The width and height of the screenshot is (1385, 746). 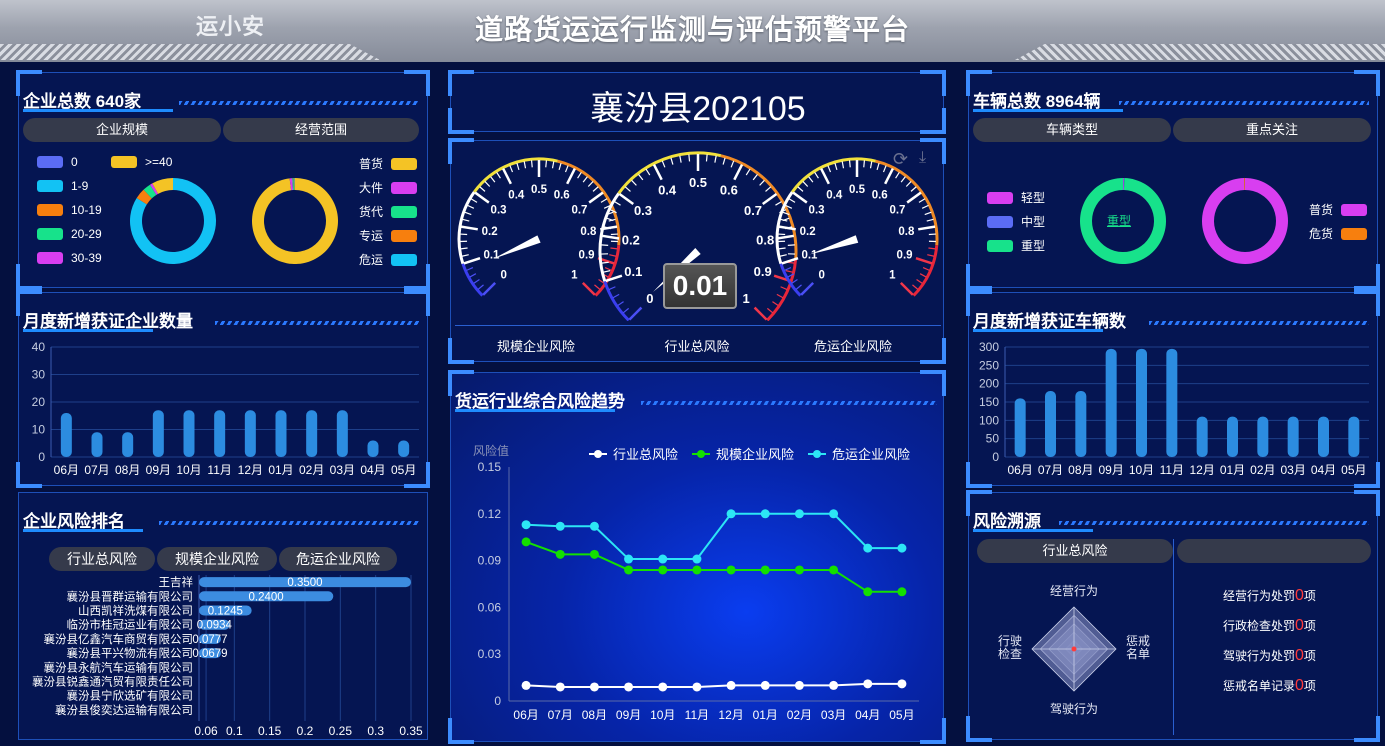 What do you see at coordinates (250, 470) in the screenshot?
I see `x-tick-label: 12月` at bounding box center [250, 470].